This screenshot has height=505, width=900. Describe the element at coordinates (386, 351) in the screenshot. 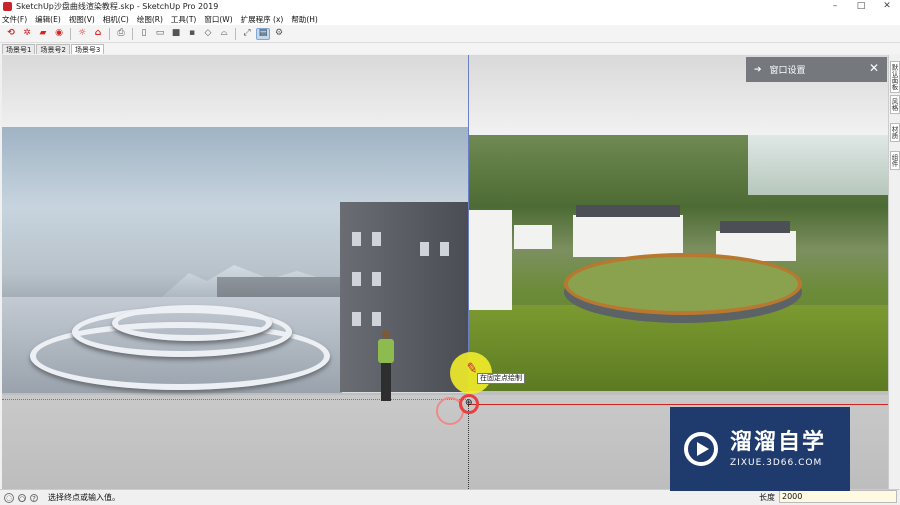

I see `figure-torso` at that location.